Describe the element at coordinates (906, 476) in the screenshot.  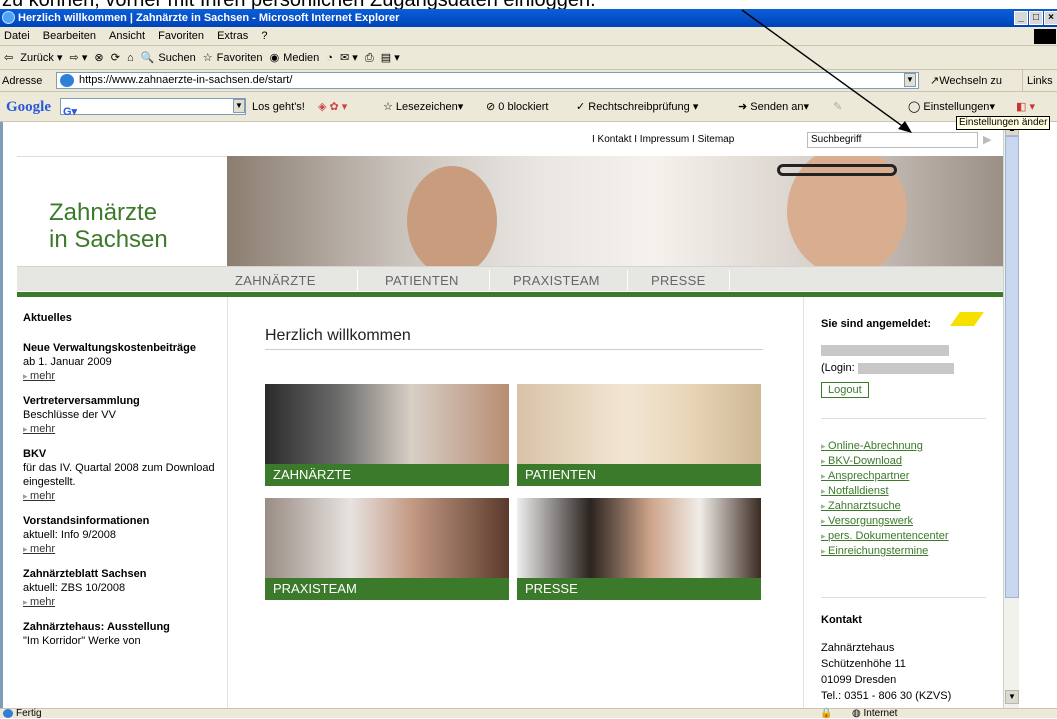
I see `link-ansprechpartner: Ansprechpartner` at that location.